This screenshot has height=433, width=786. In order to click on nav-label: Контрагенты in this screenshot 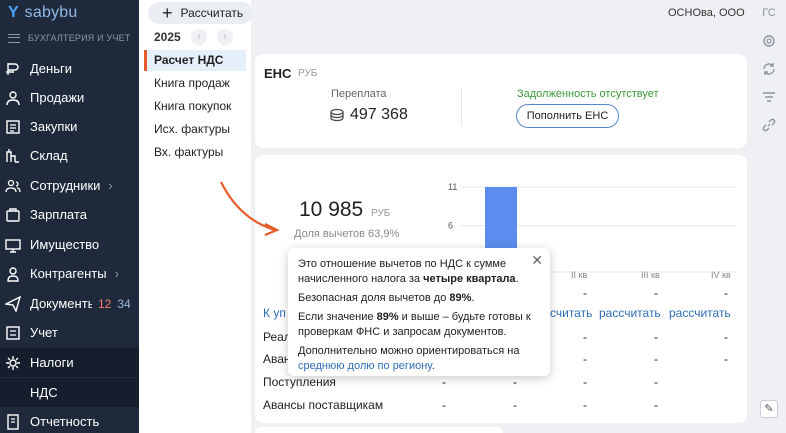, I will do `click(68, 273)`.